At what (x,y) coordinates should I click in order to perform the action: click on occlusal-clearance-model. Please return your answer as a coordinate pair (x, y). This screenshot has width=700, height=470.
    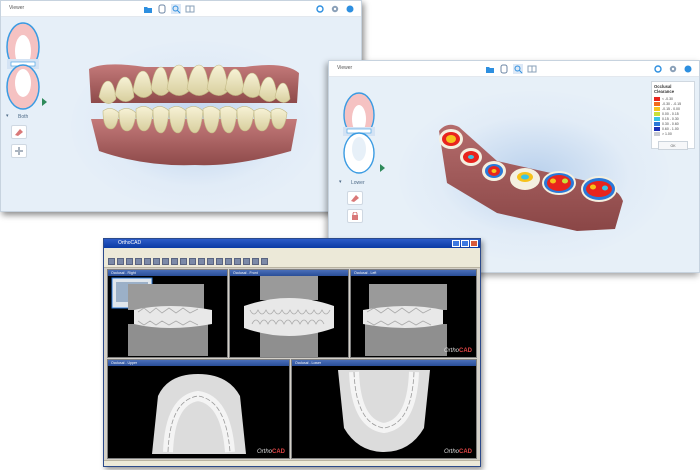
    Looking at the image, I should click on (532, 177).